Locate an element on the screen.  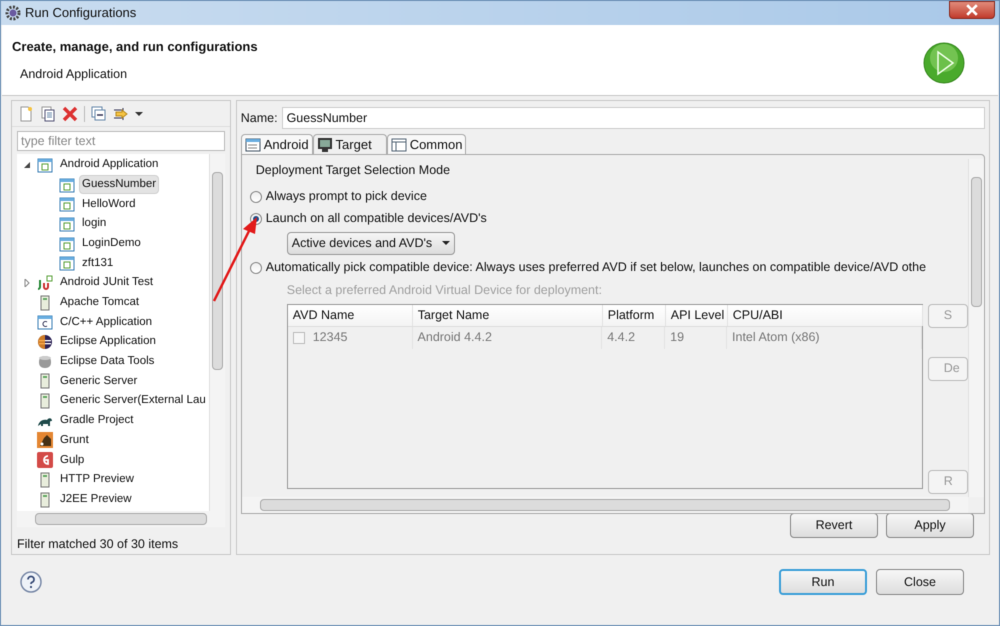
tree-item: zft131 is located at coordinates (97, 263).